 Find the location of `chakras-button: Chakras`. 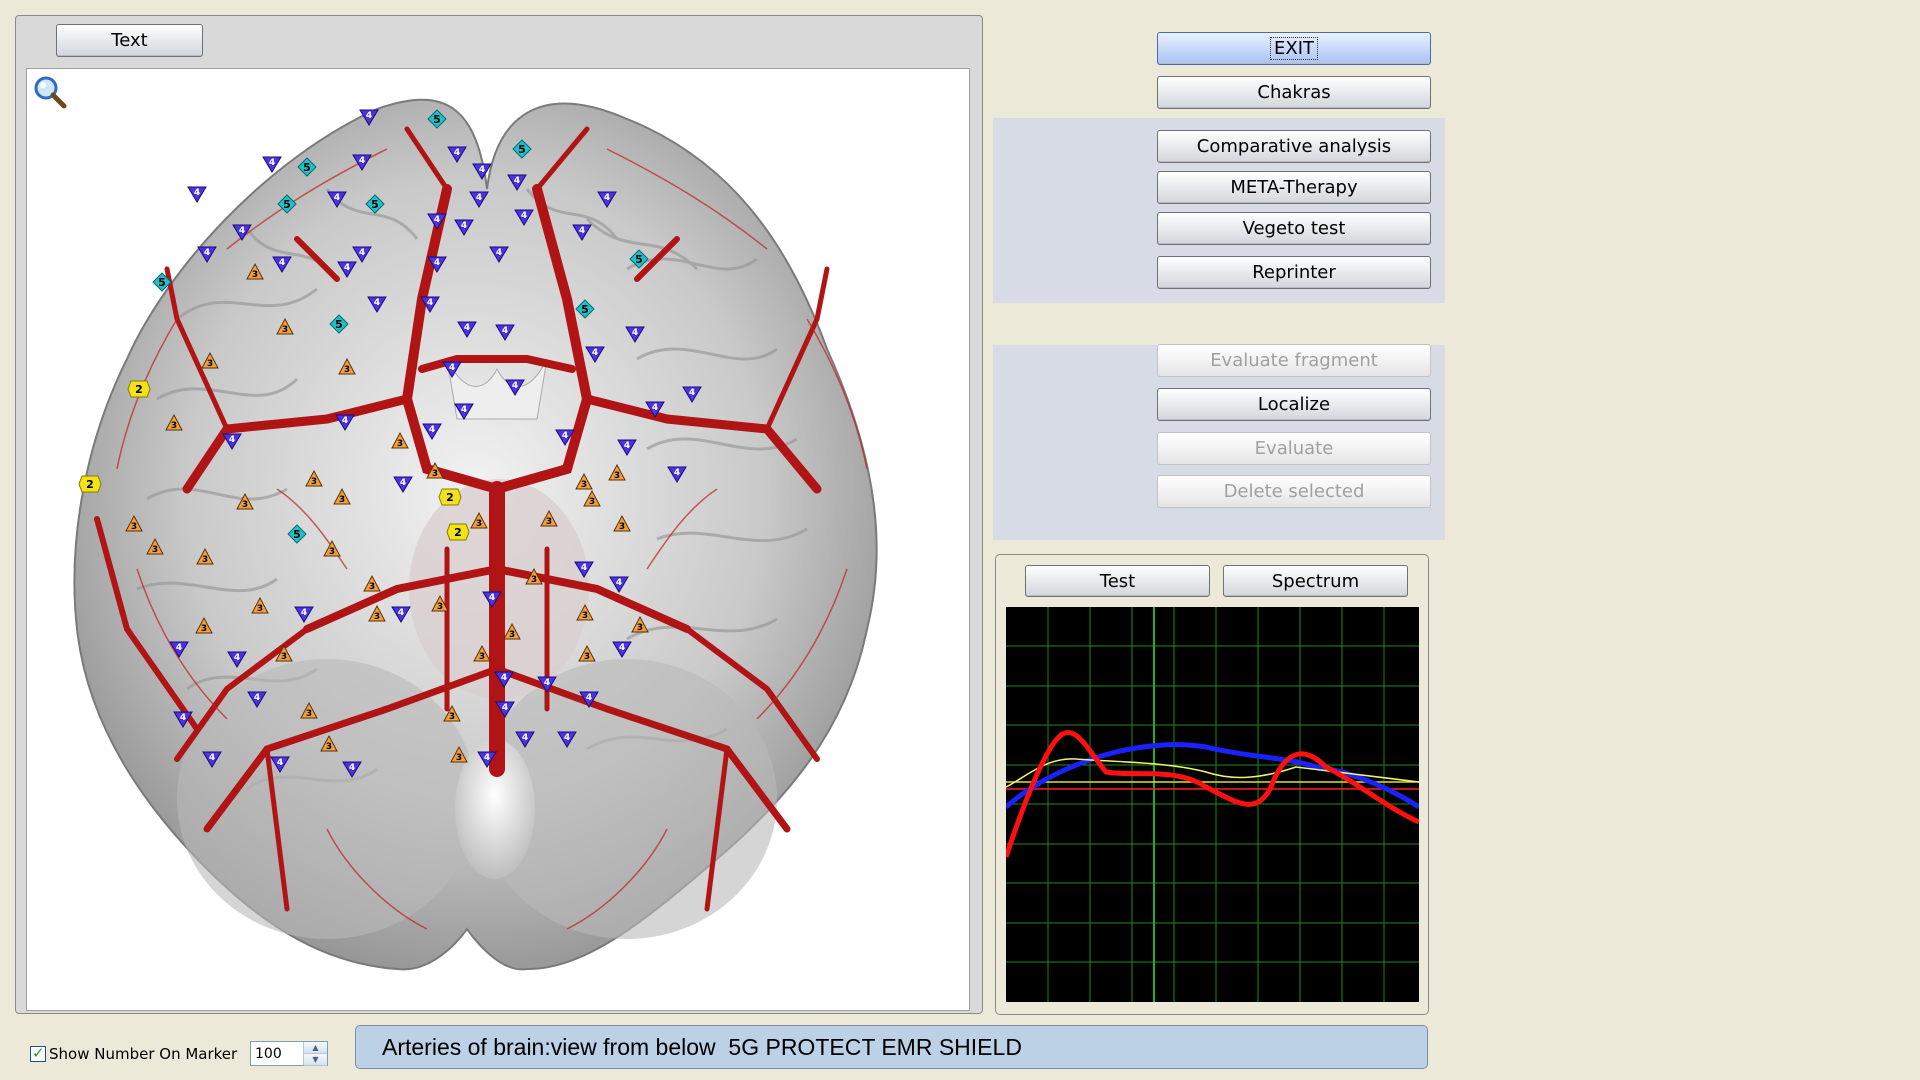

chakras-button: Chakras is located at coordinates (1294, 92).